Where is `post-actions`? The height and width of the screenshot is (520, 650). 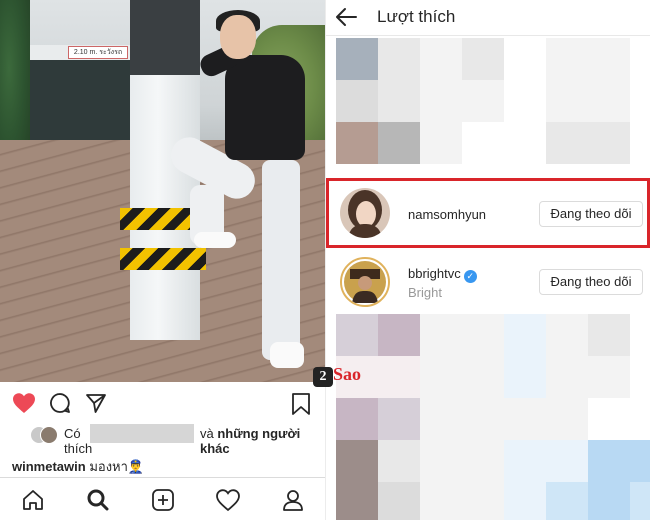 post-actions is located at coordinates (162, 404).